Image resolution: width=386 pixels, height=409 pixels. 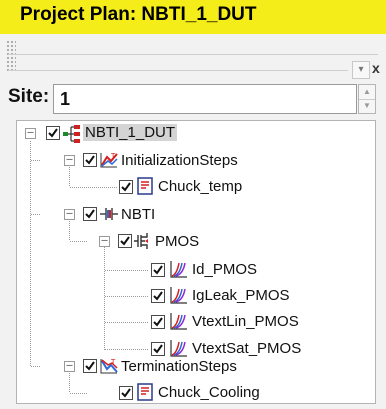 I want to click on tree-line-root, so click(x=30, y=254).